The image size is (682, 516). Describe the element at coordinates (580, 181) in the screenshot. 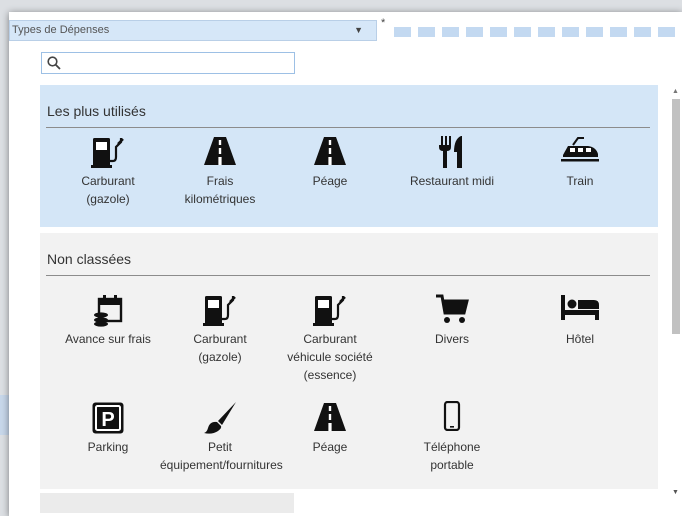

I see `expense-type-label: Train` at that location.